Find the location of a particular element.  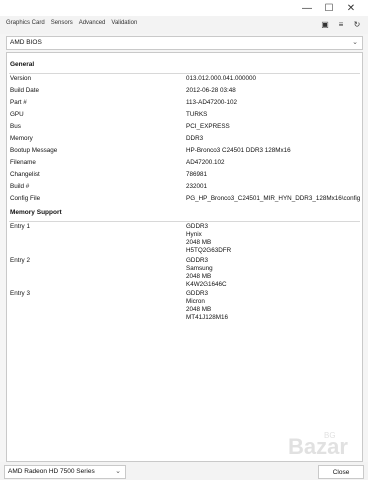

entry-3-type: GDDR3 is located at coordinates (197, 293).